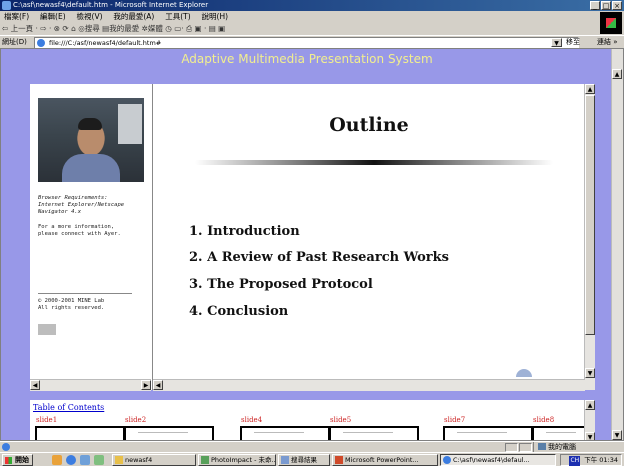 The image size is (624, 466). What do you see at coordinates (562, 447) in the screenshot?
I see `zone-label: 我的電腦` at bounding box center [562, 447].